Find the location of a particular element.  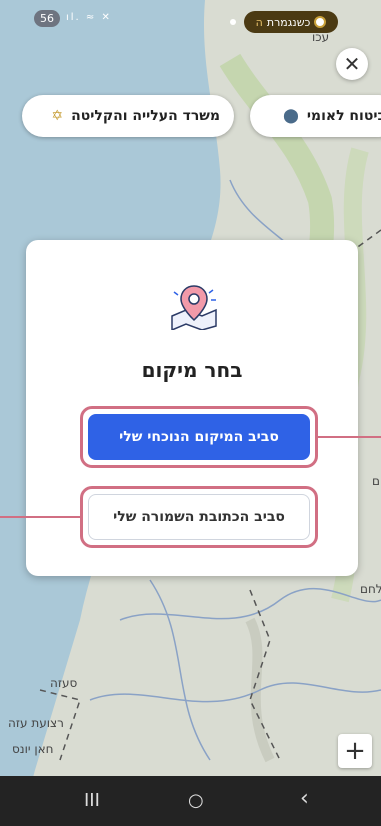

callout-line-left is located at coordinates (40, 517).